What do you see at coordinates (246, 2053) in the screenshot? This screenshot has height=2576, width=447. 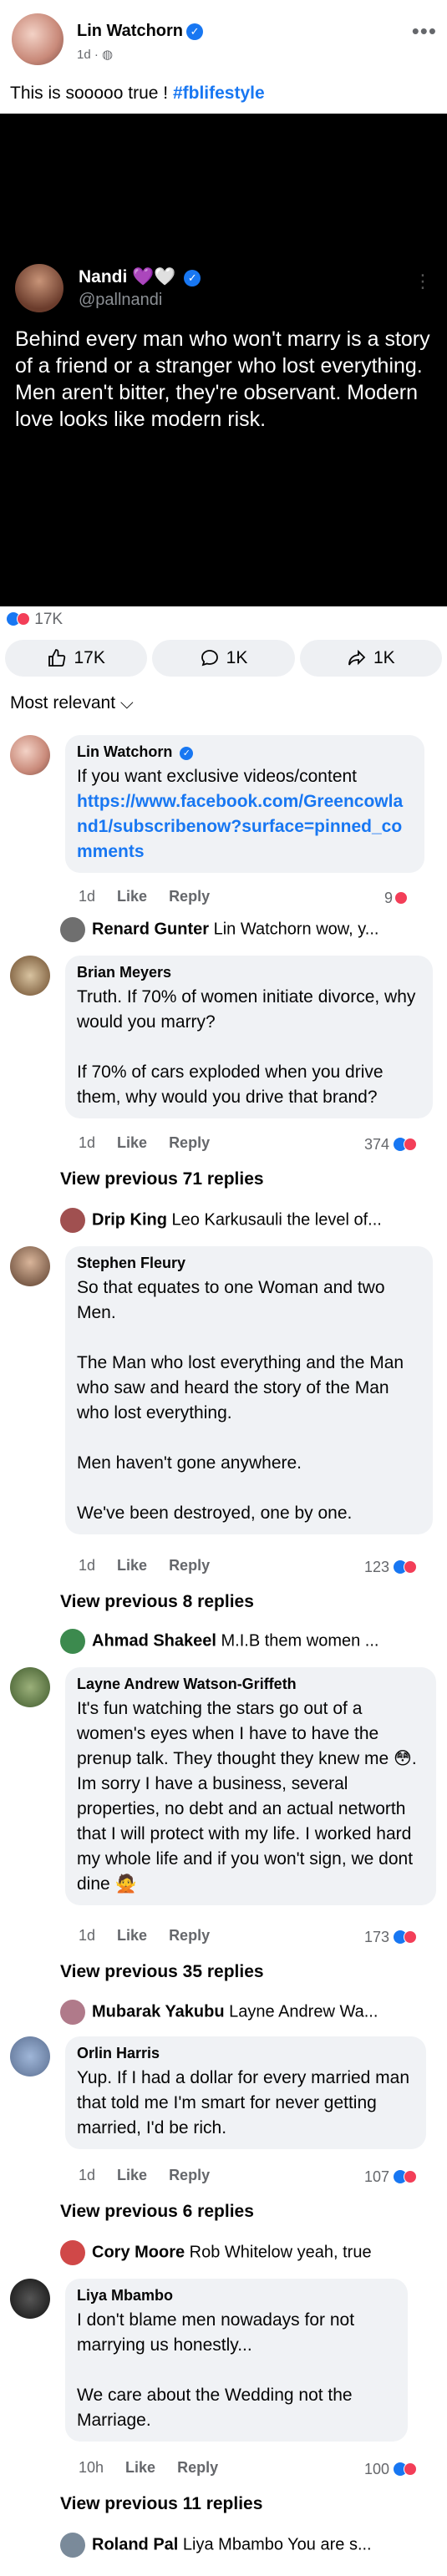 I see `comment-author: Orlin Harris` at bounding box center [246, 2053].